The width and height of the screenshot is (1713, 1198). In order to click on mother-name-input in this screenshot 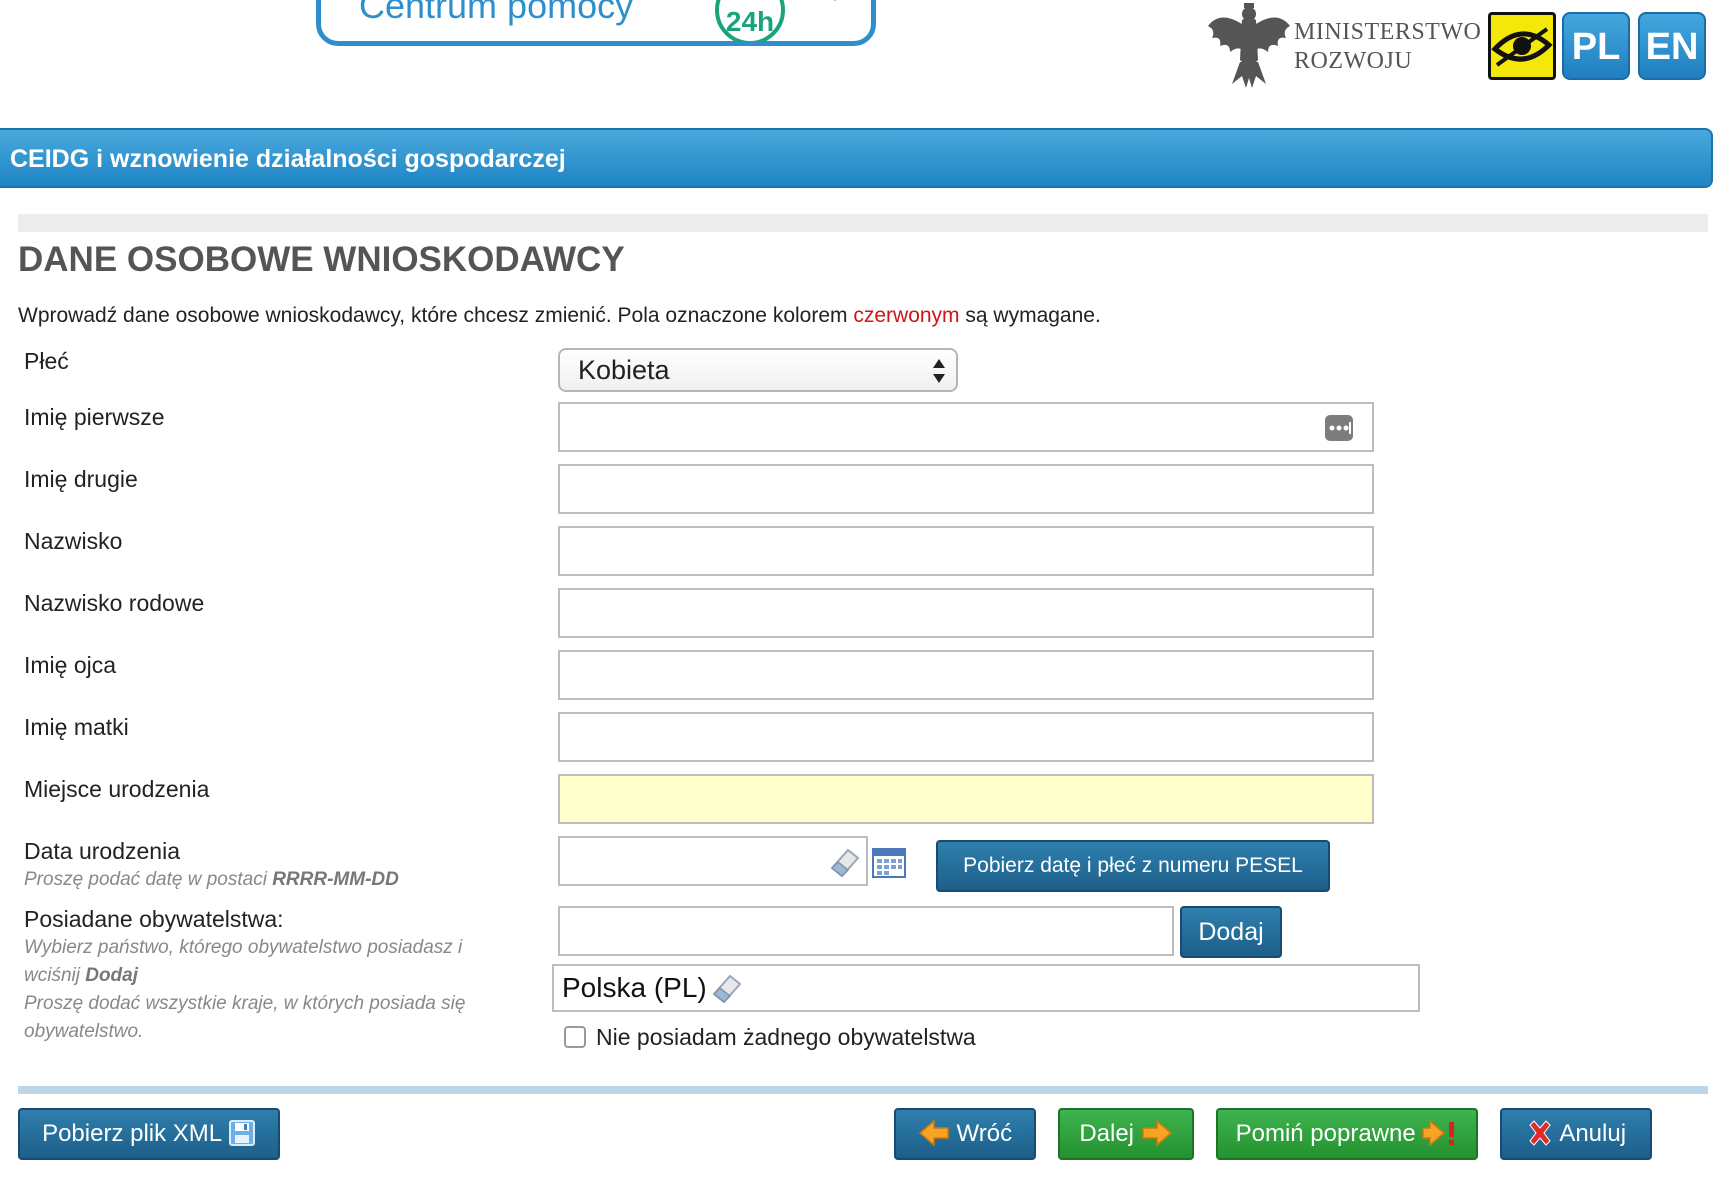, I will do `click(966, 737)`.